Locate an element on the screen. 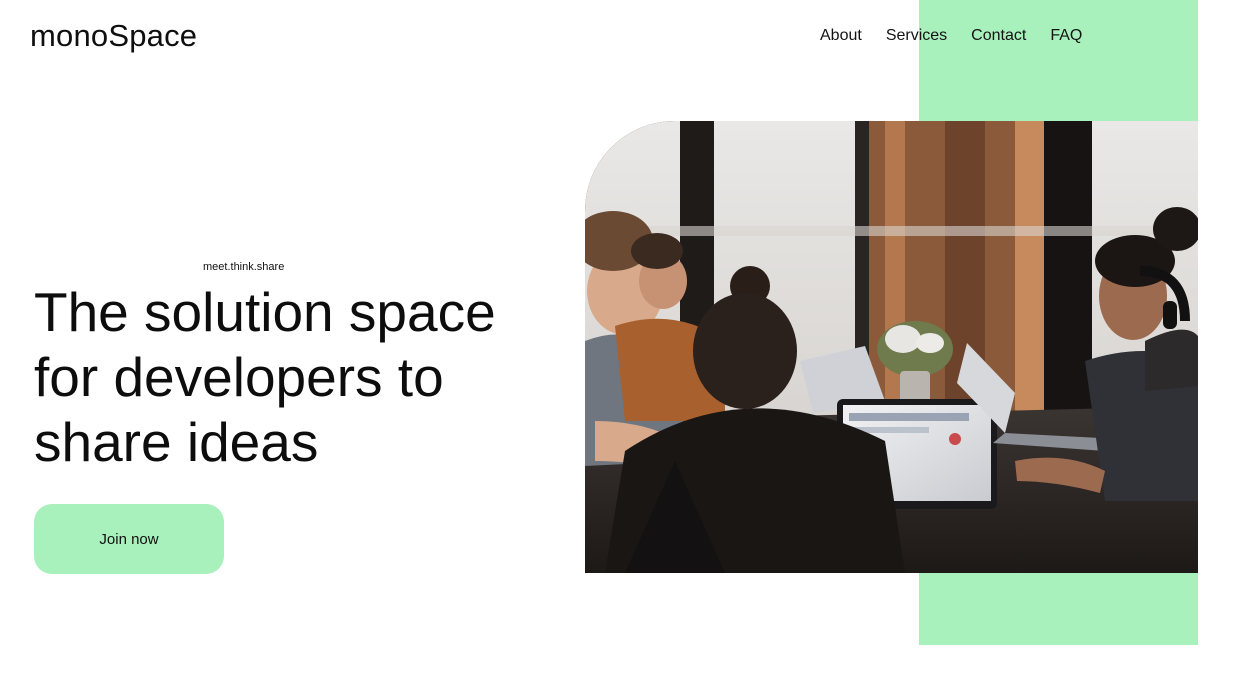 The width and height of the screenshot is (1258, 689). nav-services-link: Services is located at coordinates (916, 36).